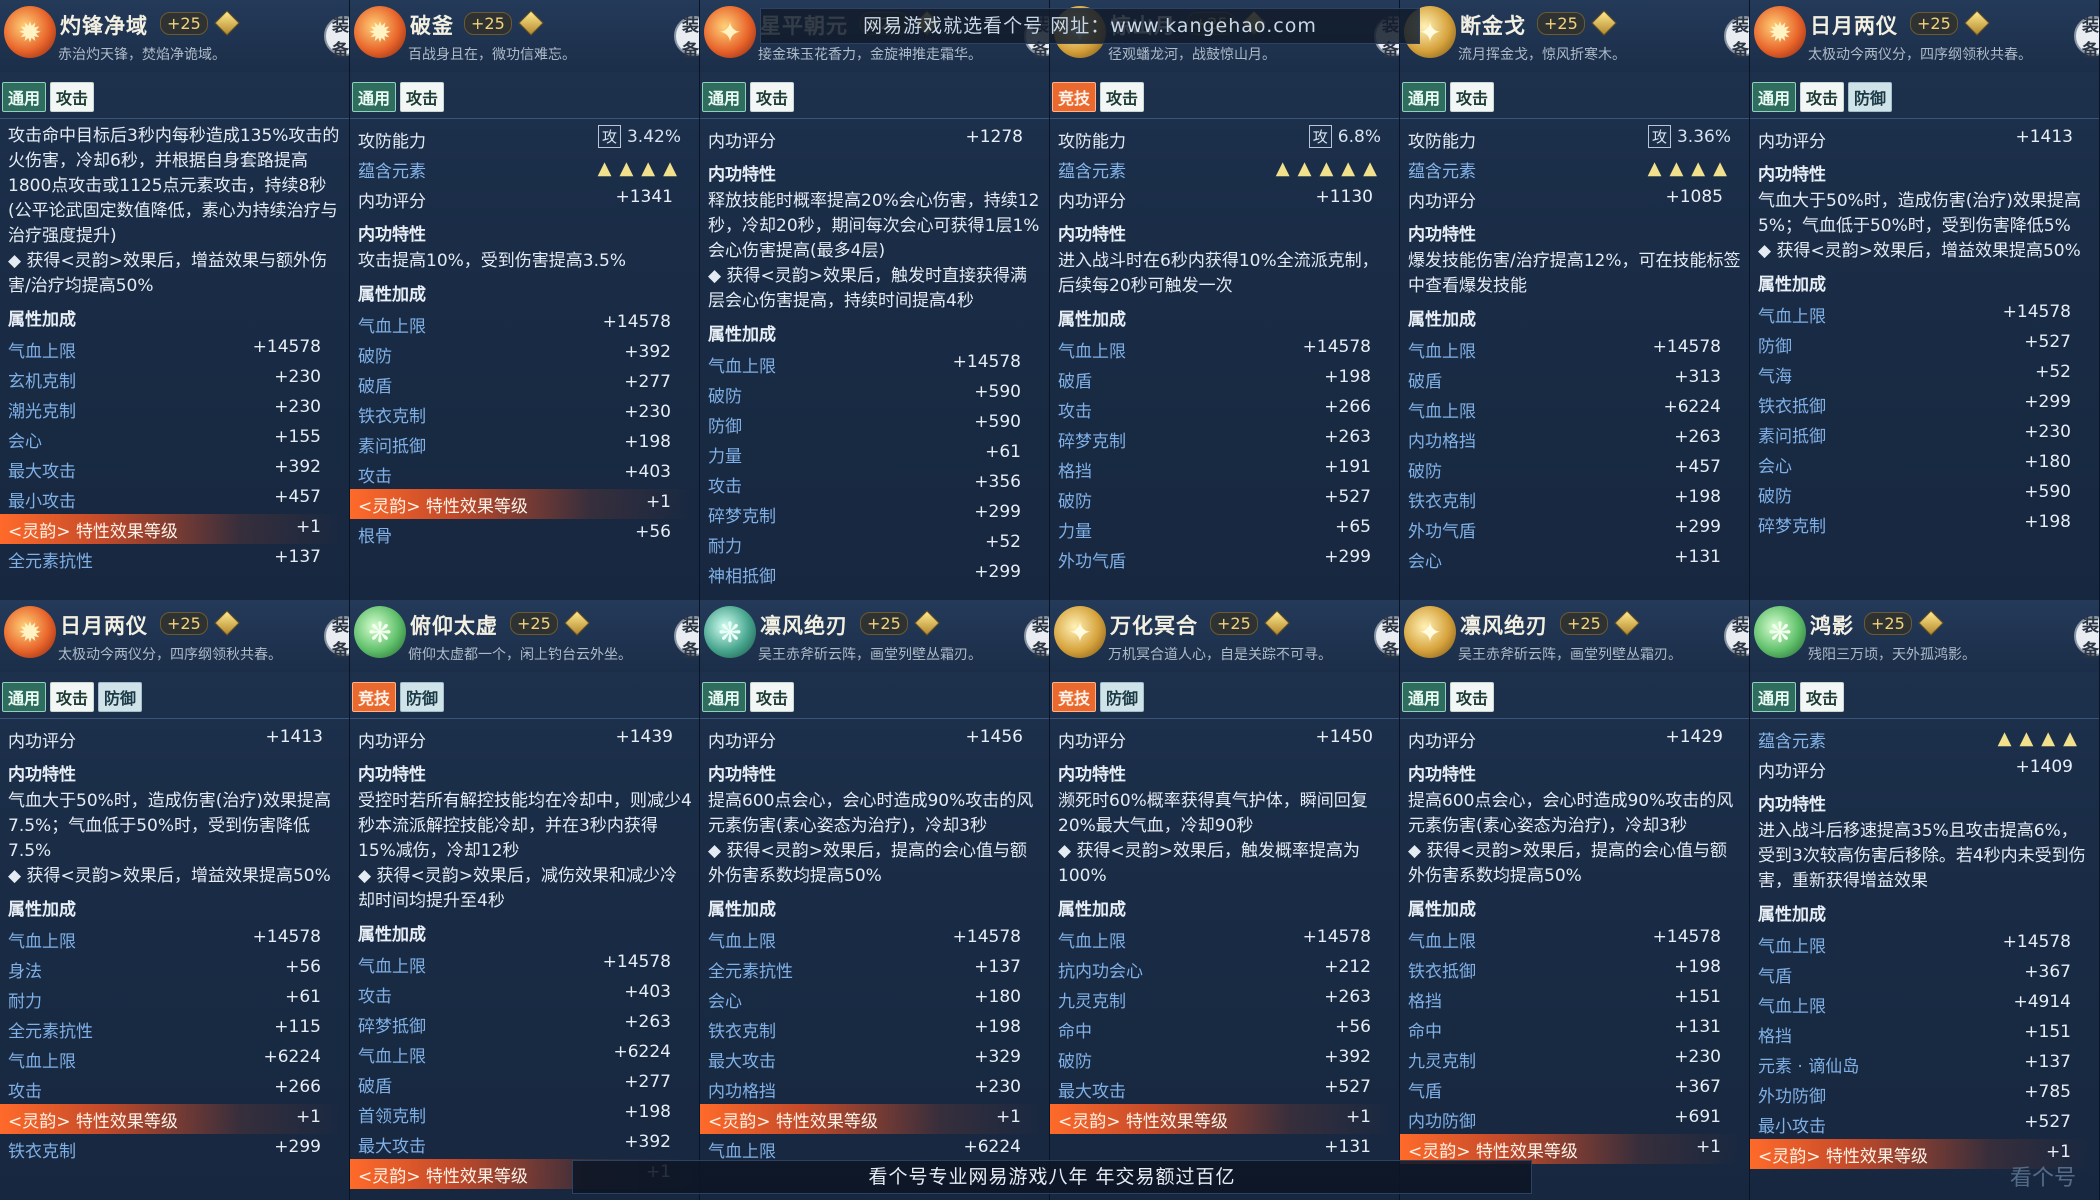 The width and height of the screenshot is (2100, 1200). I want to click on stat-value: +266, so click(297, 1087).